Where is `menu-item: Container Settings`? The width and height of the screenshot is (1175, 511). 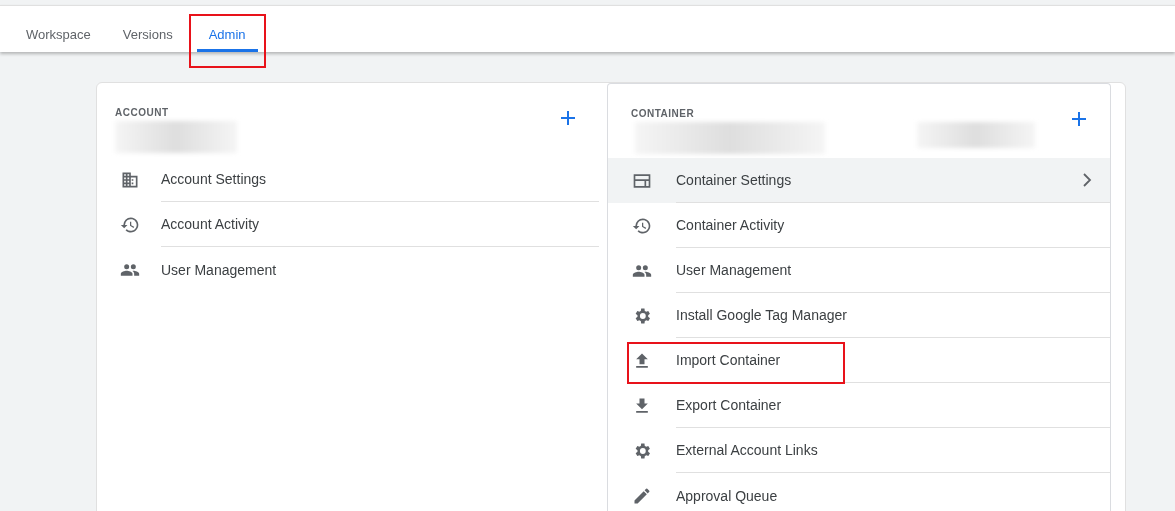
menu-item: Container Settings is located at coordinates (859, 180).